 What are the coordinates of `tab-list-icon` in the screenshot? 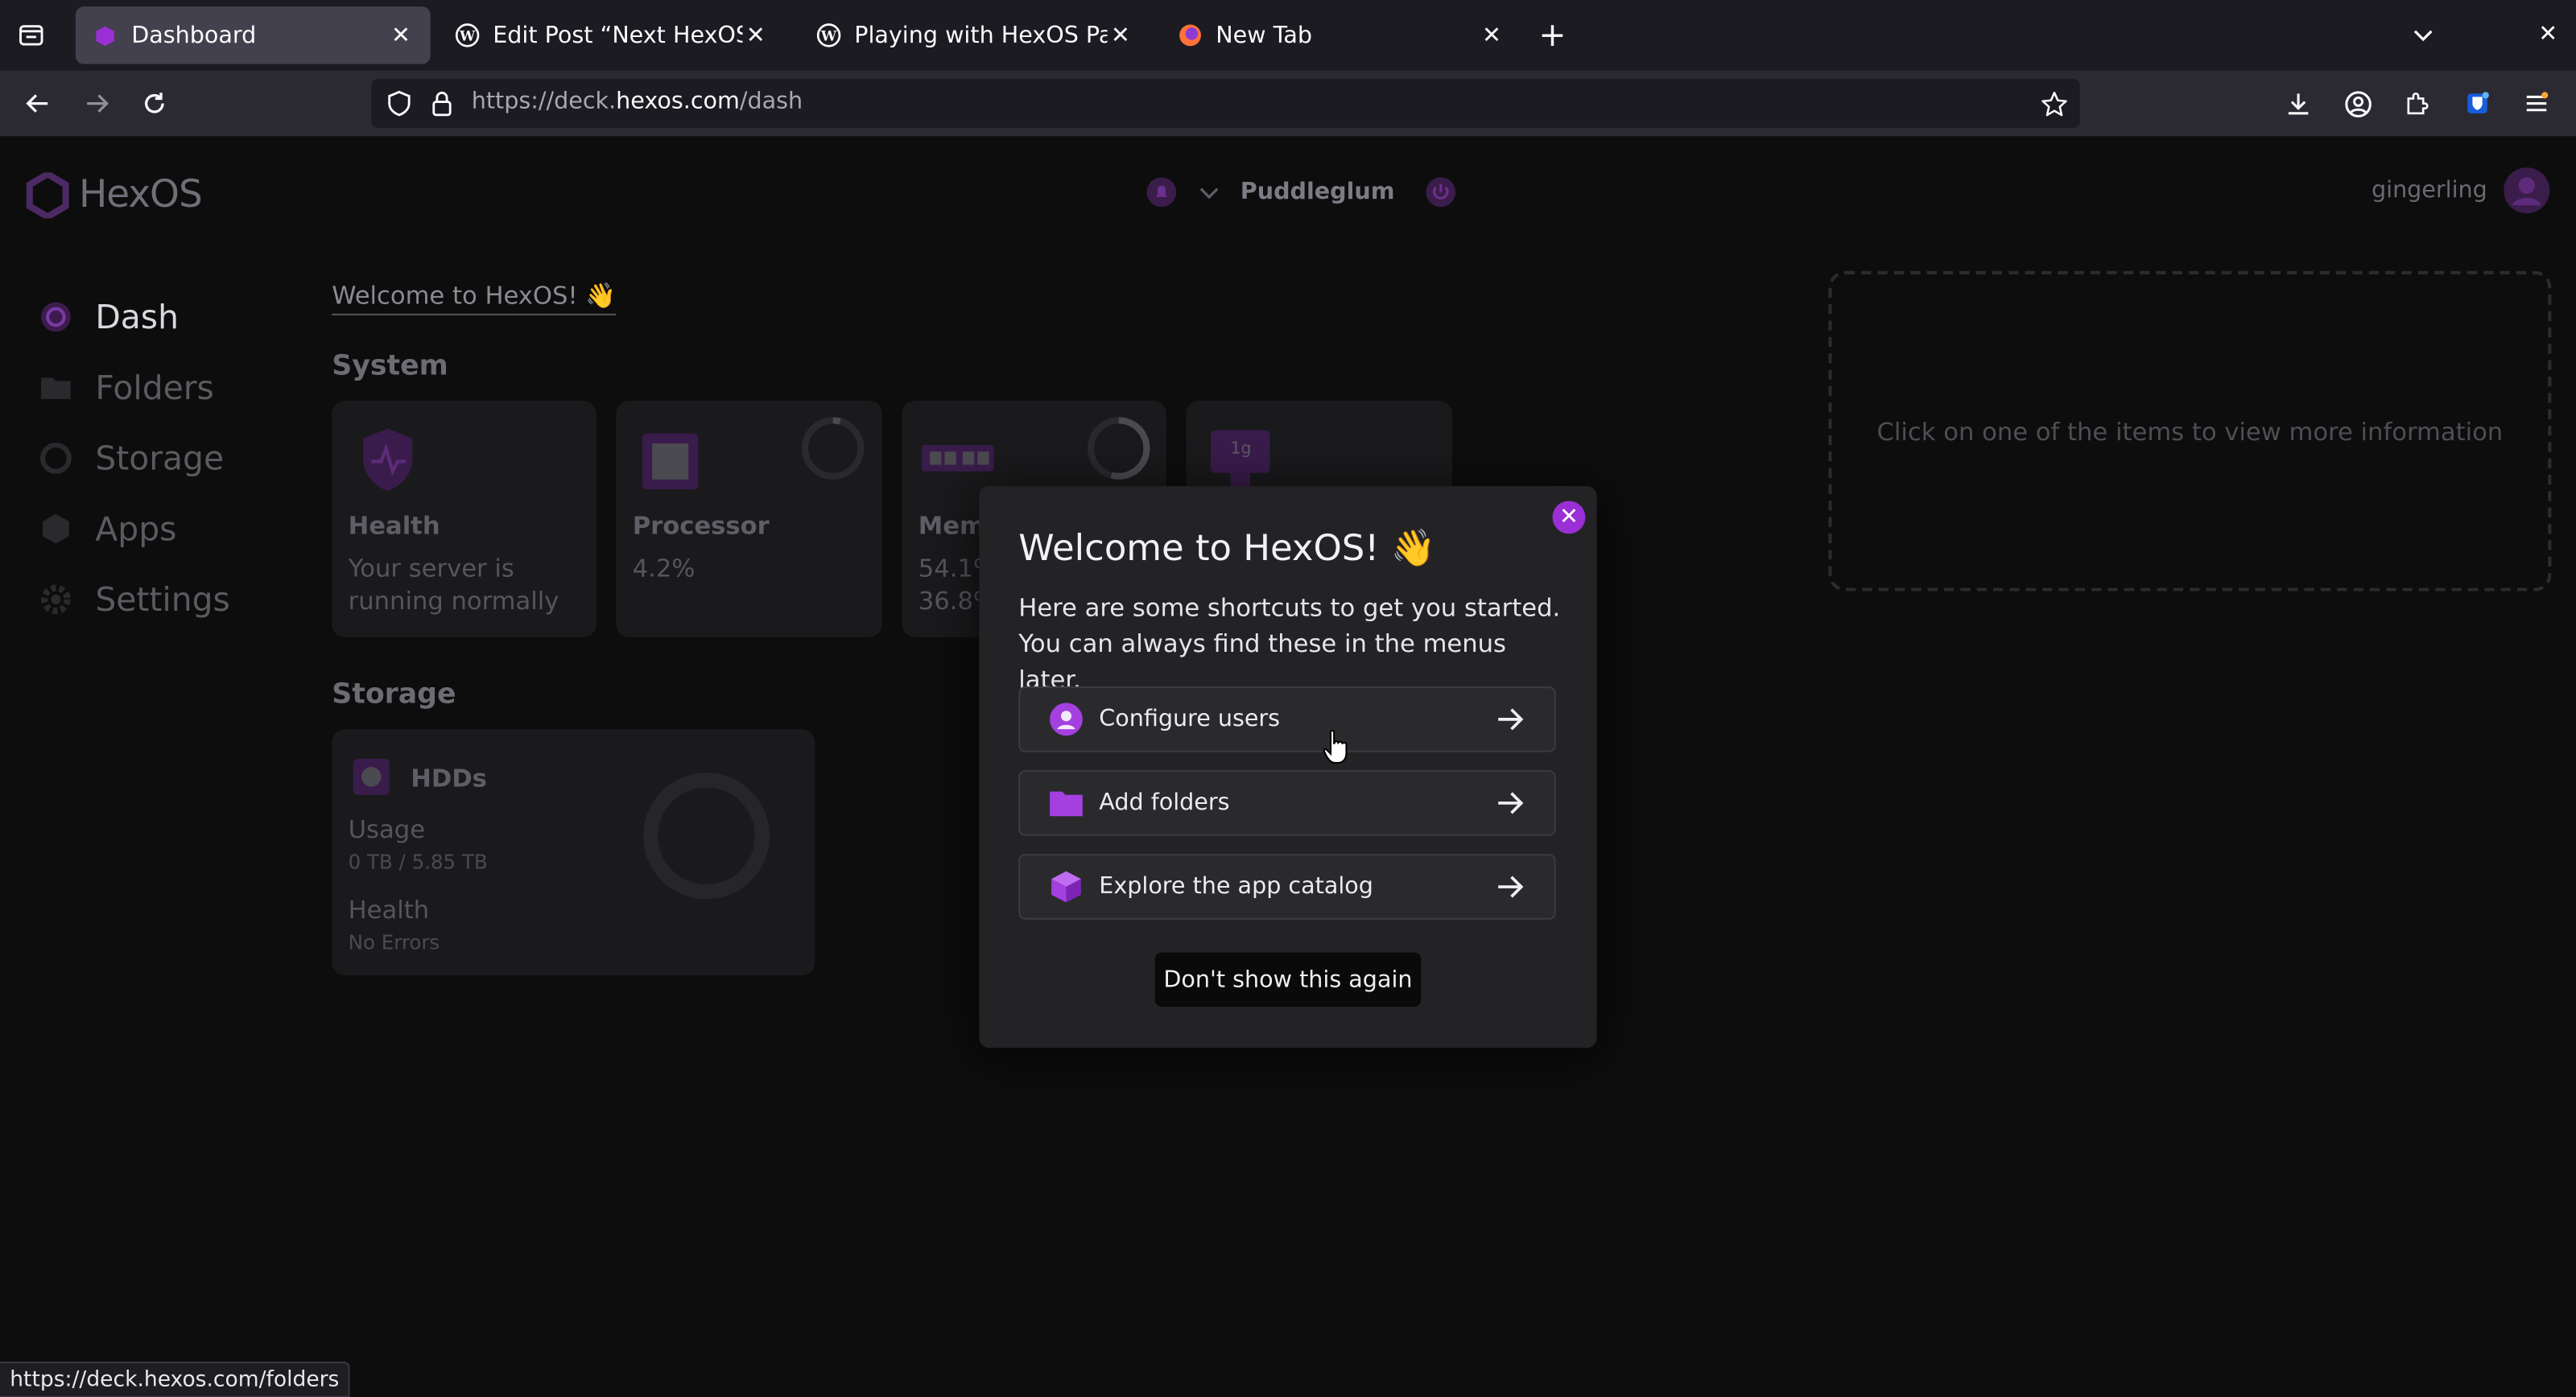 It's located at (31, 35).